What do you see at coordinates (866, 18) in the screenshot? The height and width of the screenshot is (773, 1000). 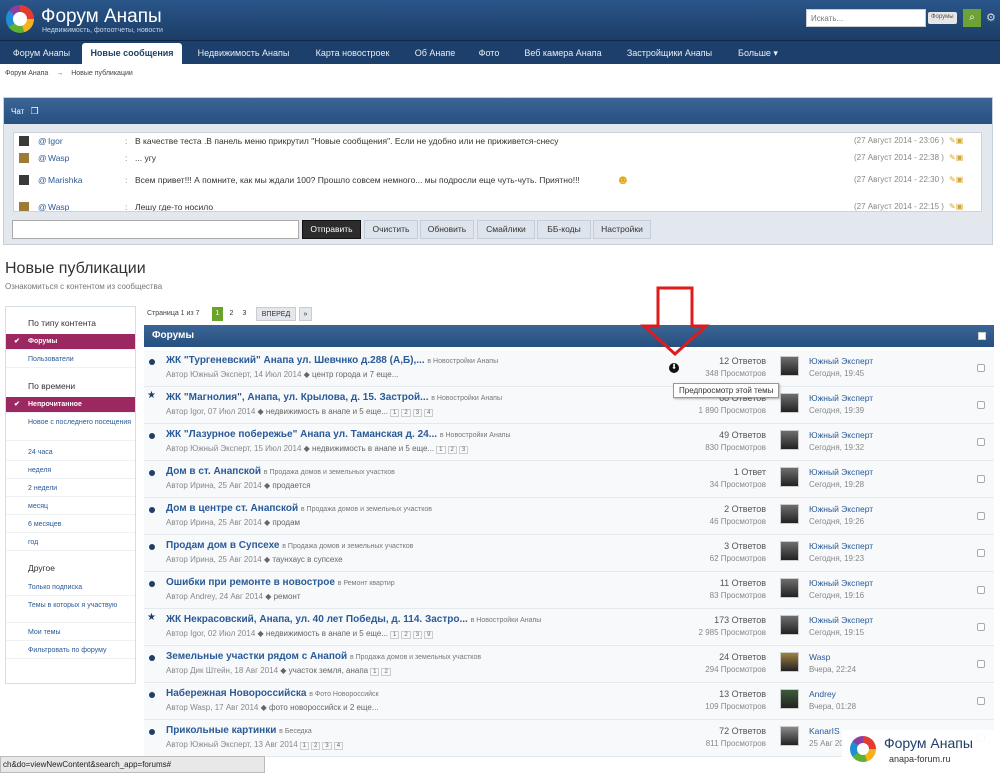 I see `search-input` at bounding box center [866, 18].